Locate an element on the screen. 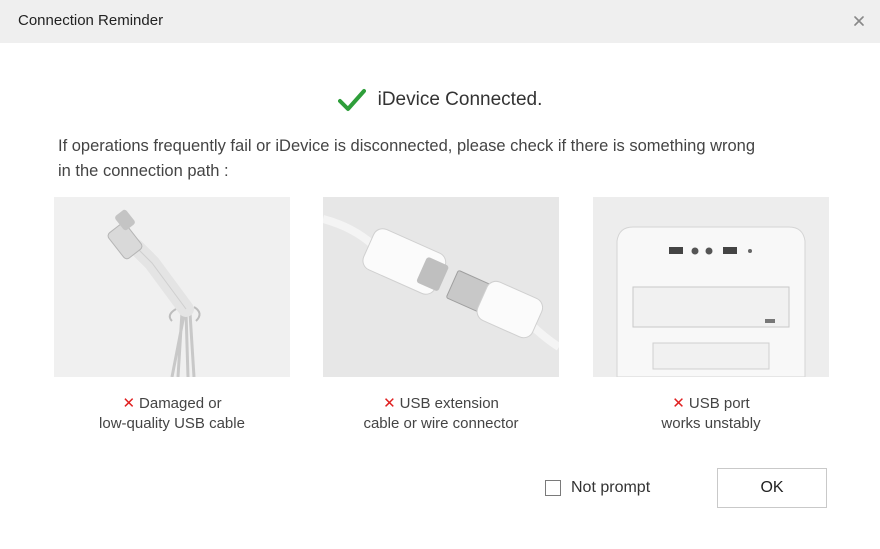  connection-status: iDevice Connected. is located at coordinates (440, 100).